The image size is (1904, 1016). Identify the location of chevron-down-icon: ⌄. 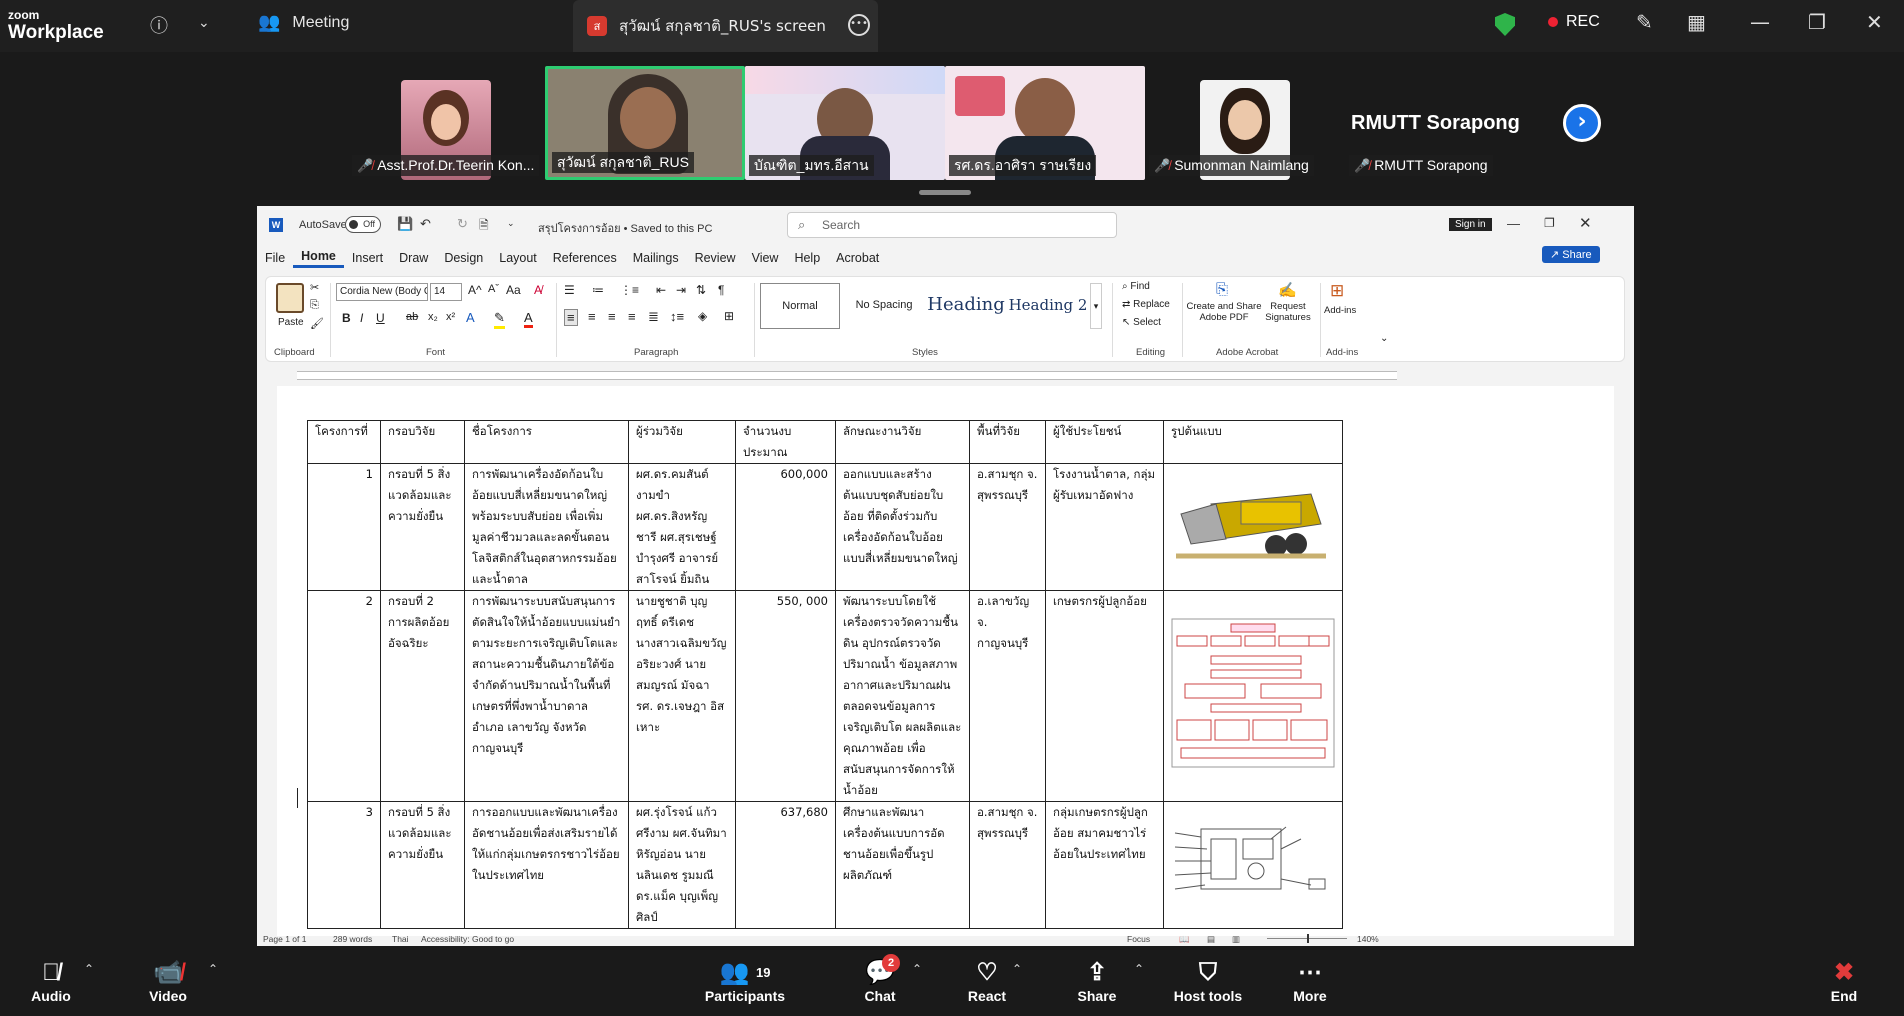
(204, 23).